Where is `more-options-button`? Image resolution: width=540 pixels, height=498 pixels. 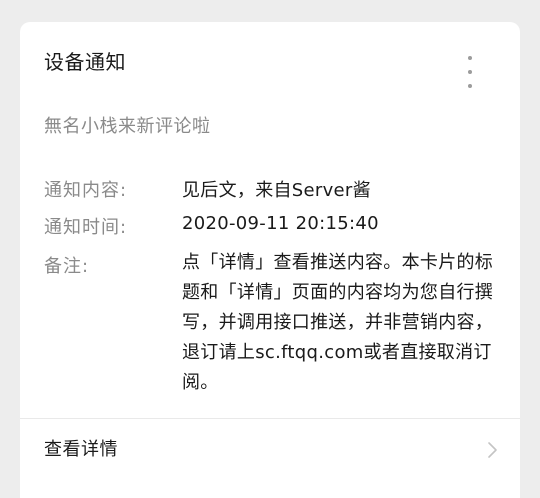 more-options-button is located at coordinates (470, 72).